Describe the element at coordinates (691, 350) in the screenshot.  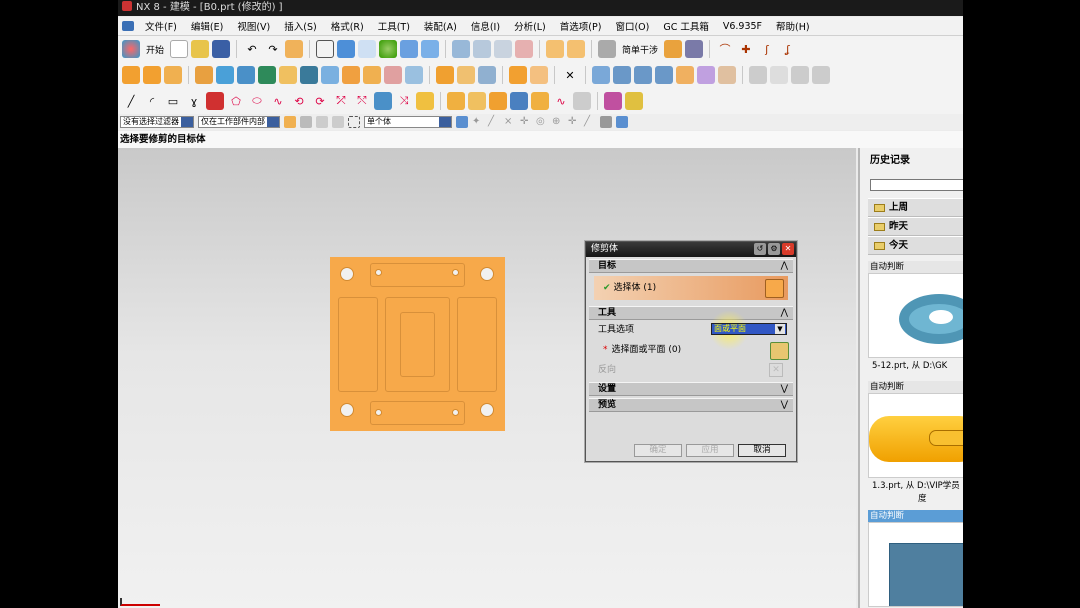
I see `select-face-row: * 选择面或平面 (0)` at that location.